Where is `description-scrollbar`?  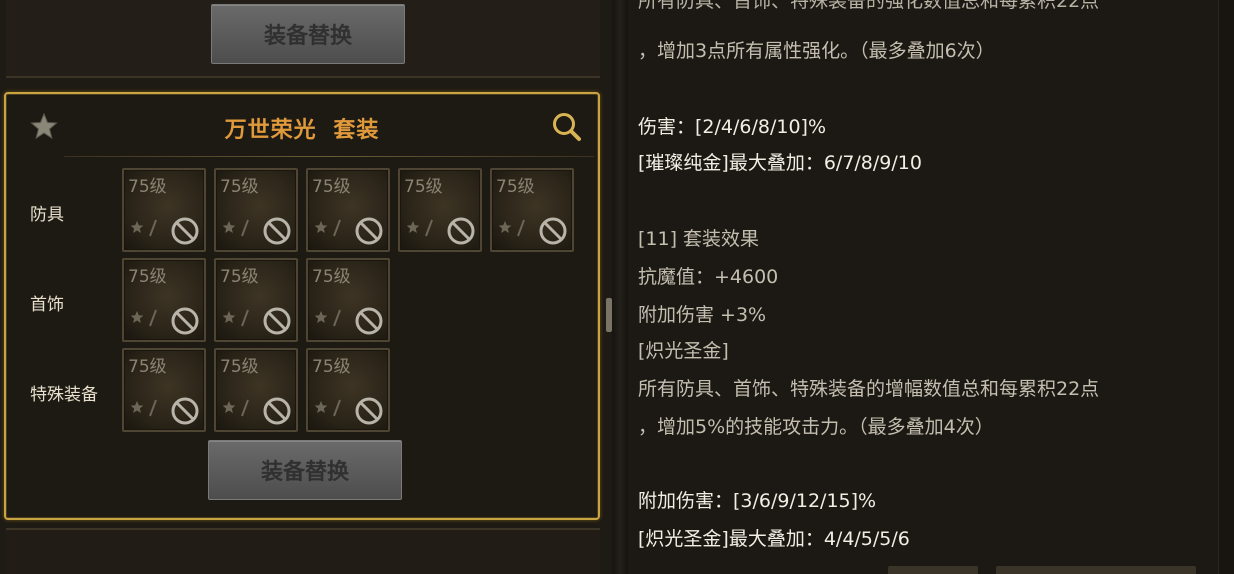
description-scrollbar is located at coordinates (1226, 287).